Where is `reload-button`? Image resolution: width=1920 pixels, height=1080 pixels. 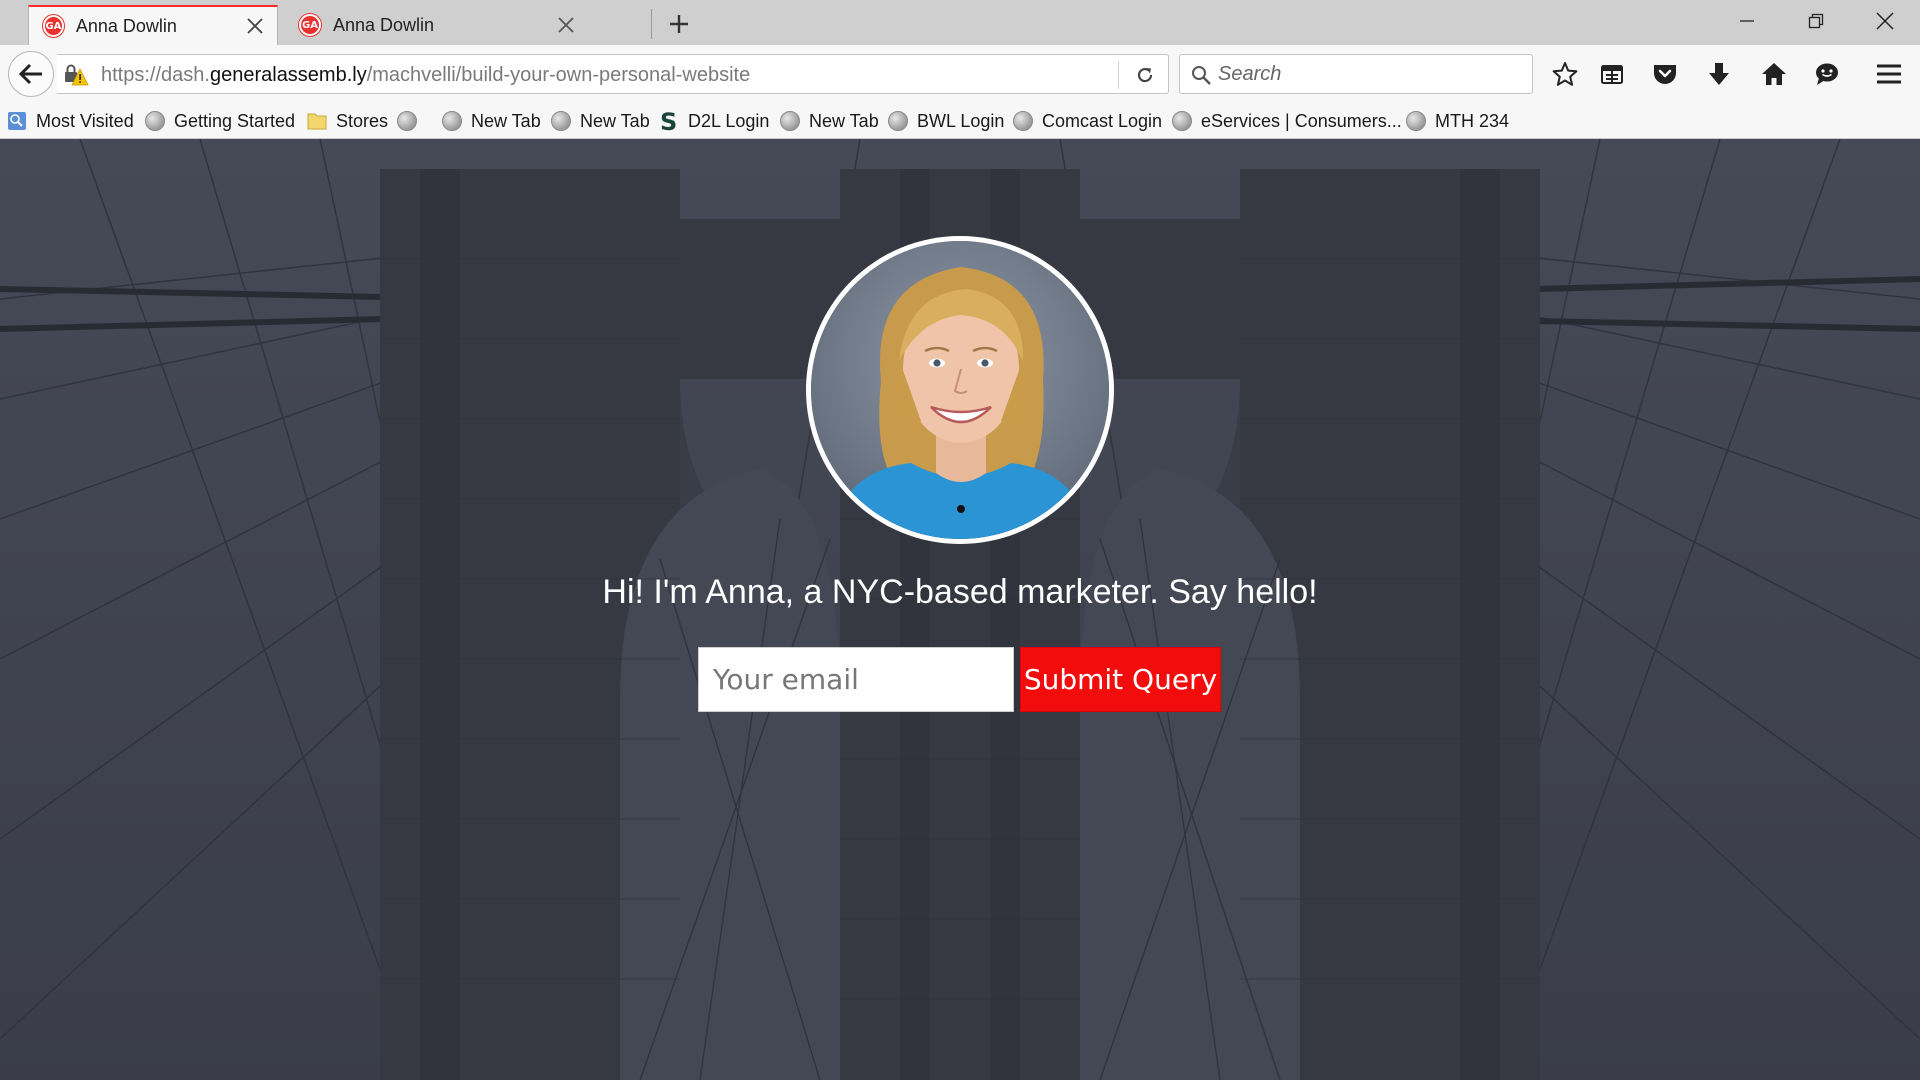 reload-button is located at coordinates (1145, 75).